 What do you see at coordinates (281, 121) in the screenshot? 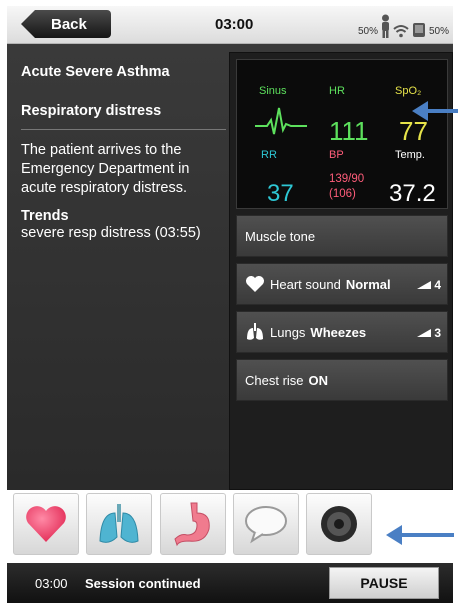
I see `ecg-waveform-icon` at bounding box center [281, 121].